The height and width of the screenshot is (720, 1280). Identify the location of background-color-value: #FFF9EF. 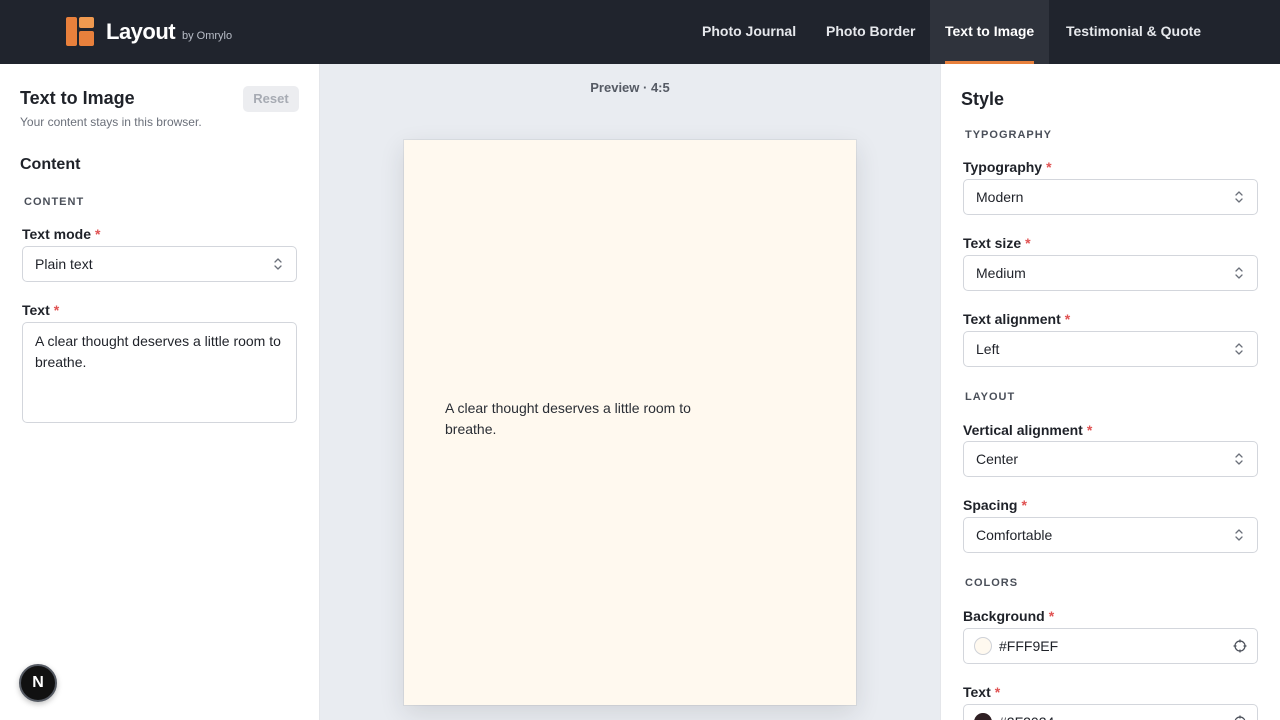
(1029, 646).